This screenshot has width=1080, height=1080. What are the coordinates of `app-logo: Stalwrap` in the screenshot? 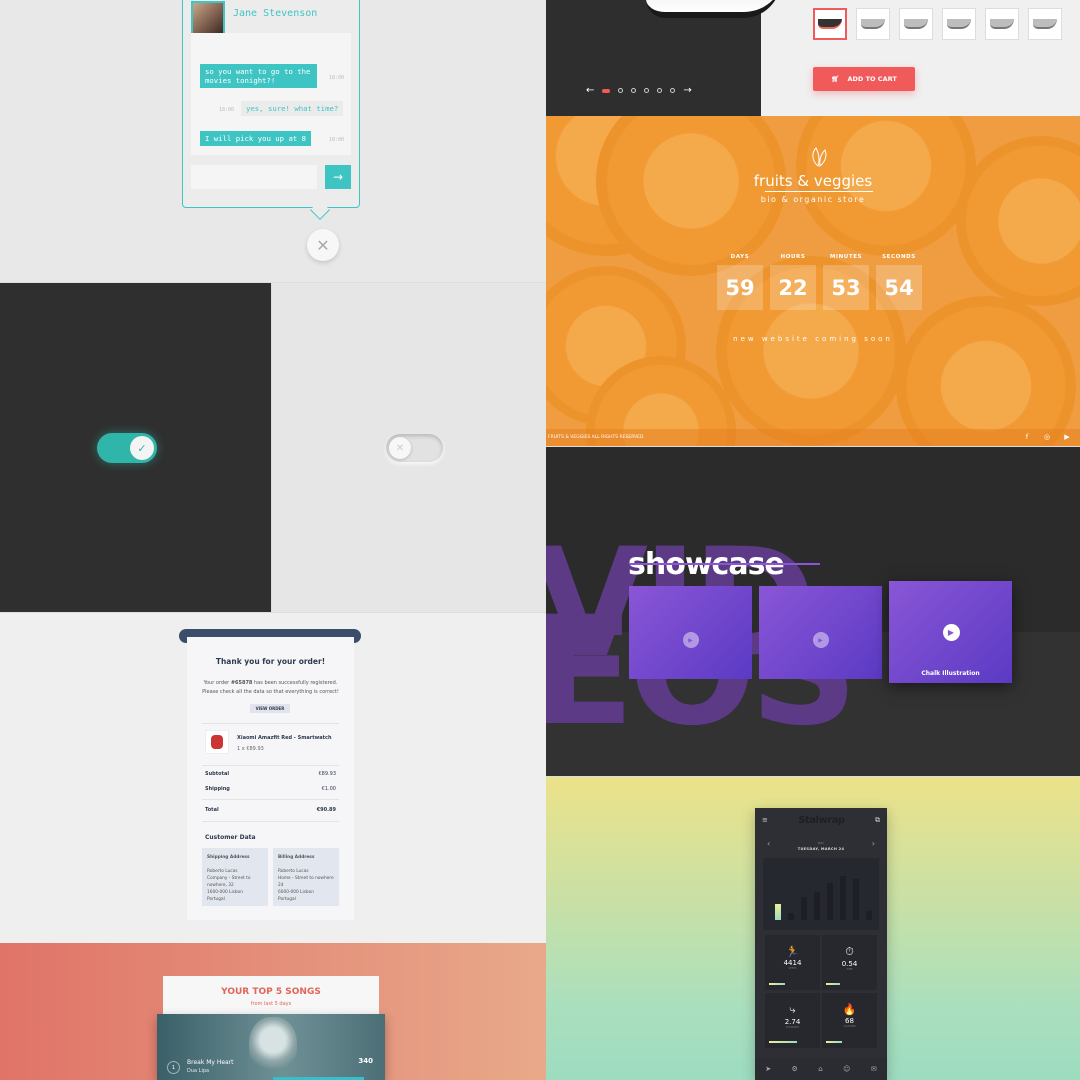 It's located at (821, 820).